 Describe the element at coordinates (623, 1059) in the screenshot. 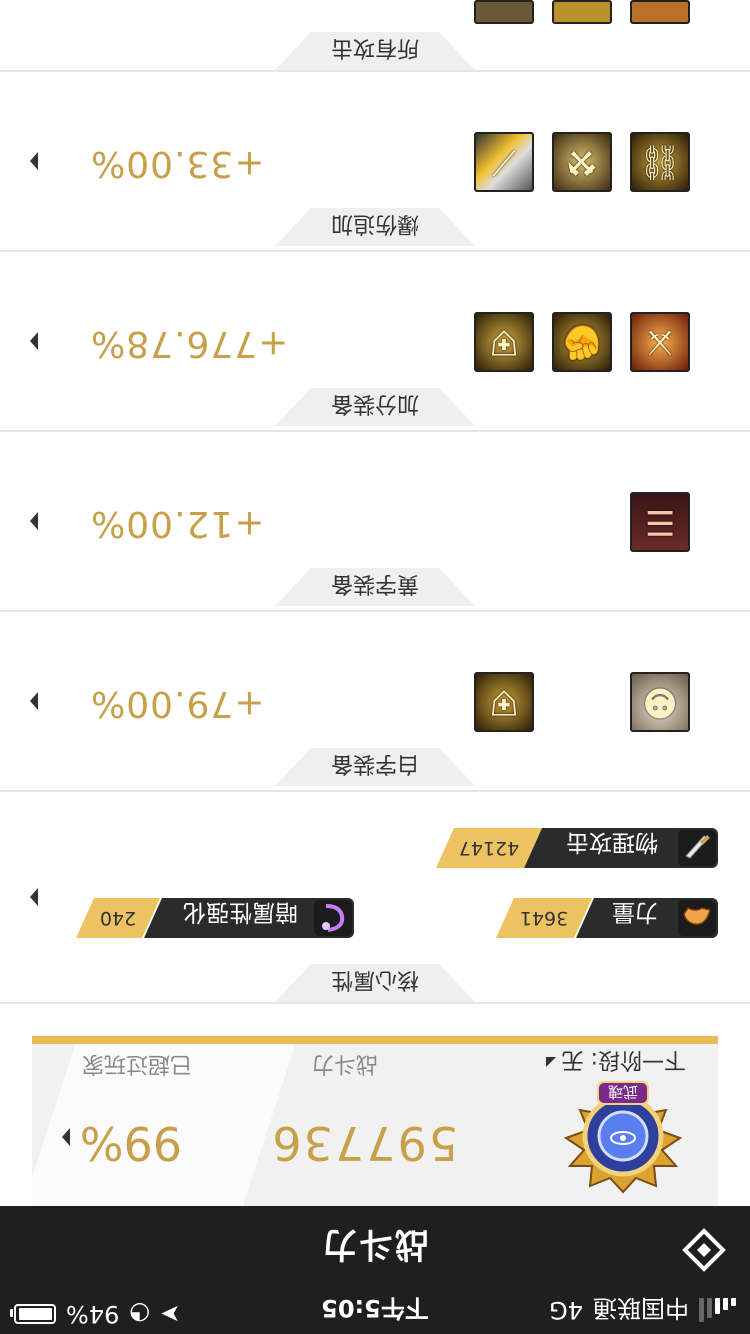

I see `next-stage-text: 下一阶段: 无` at that location.